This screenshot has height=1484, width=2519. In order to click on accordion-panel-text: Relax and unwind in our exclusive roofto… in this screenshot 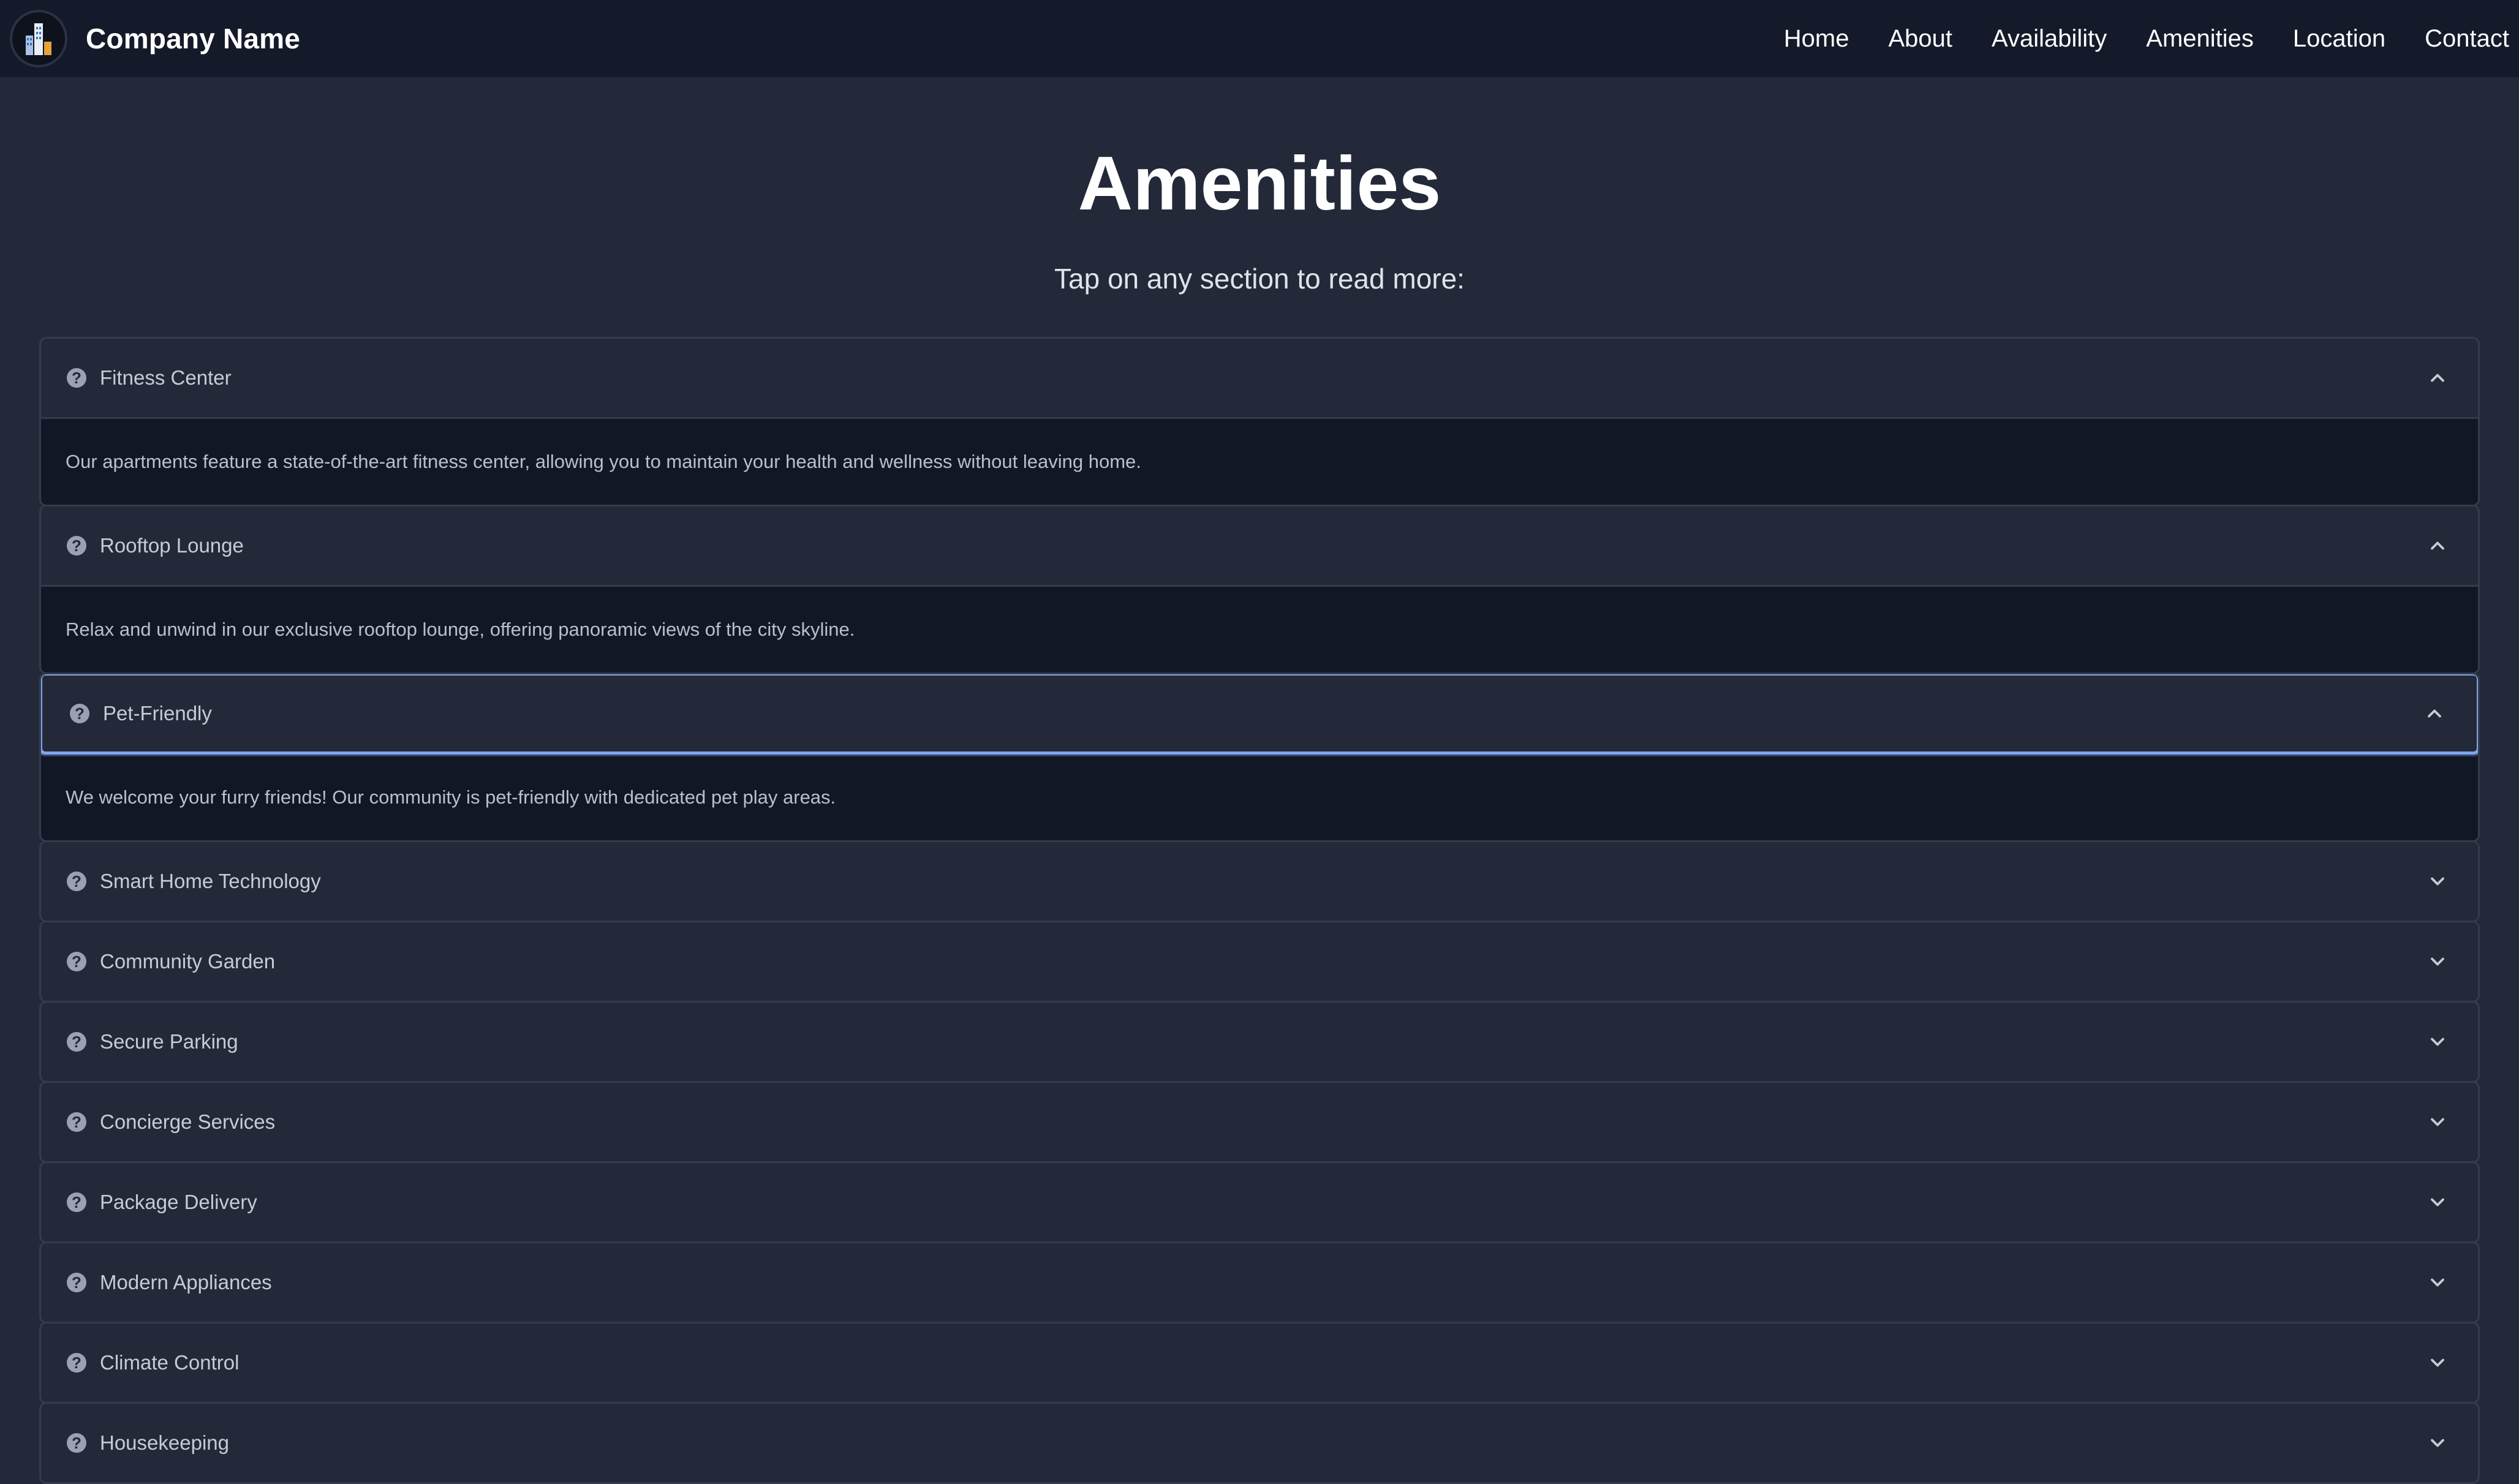, I will do `click(461, 629)`.